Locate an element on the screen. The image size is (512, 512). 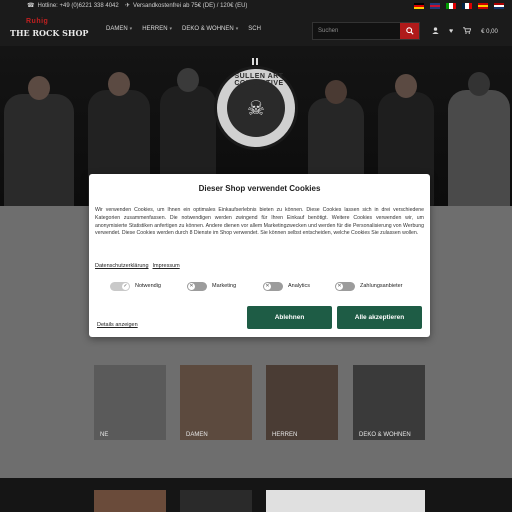
flag-de-icon is located at coordinates (419, 6).